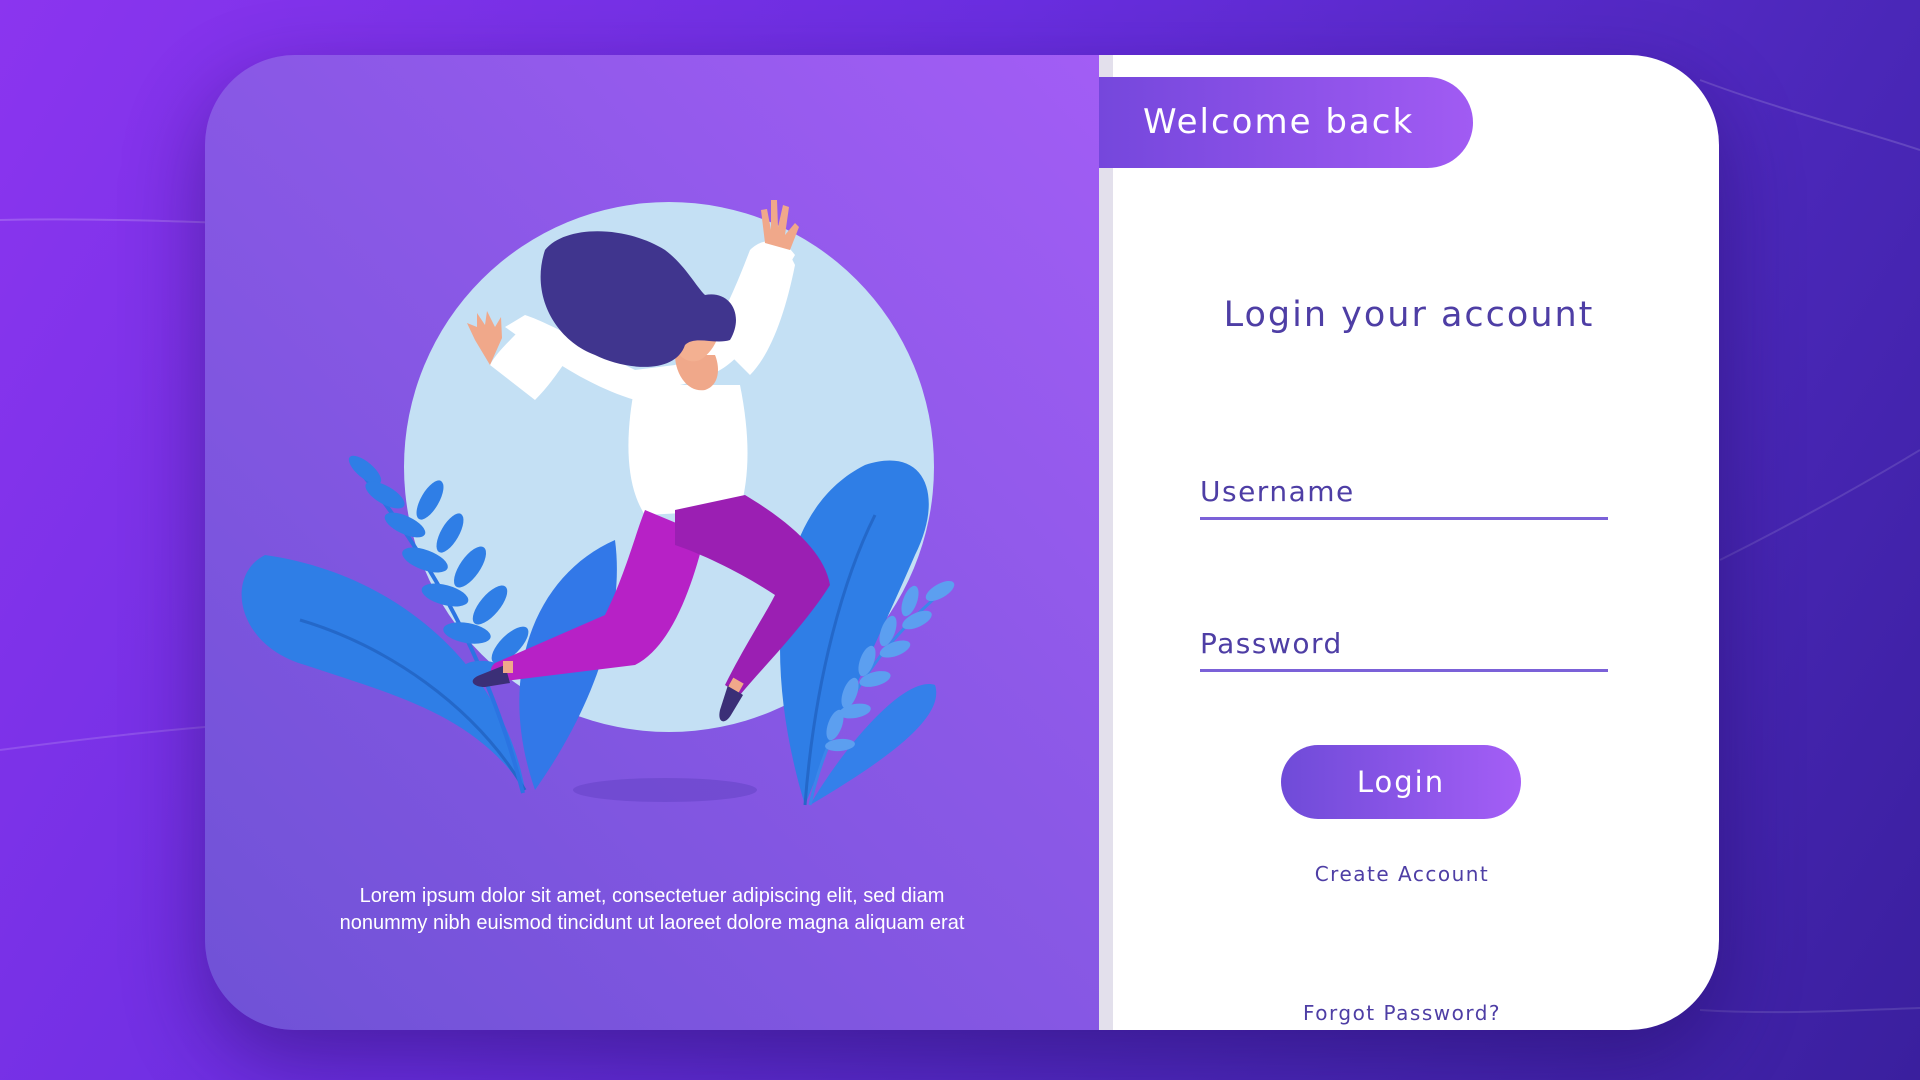 Image resolution: width=1920 pixels, height=1080 pixels. I want to click on welcome-badge: Welcome back, so click(1286, 122).